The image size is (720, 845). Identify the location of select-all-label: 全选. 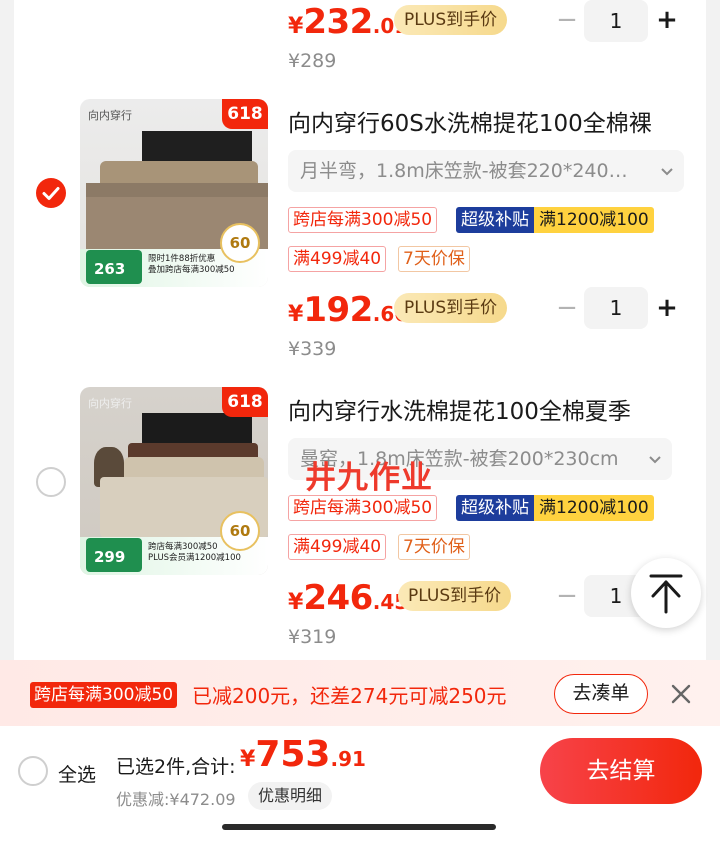
(77, 773).